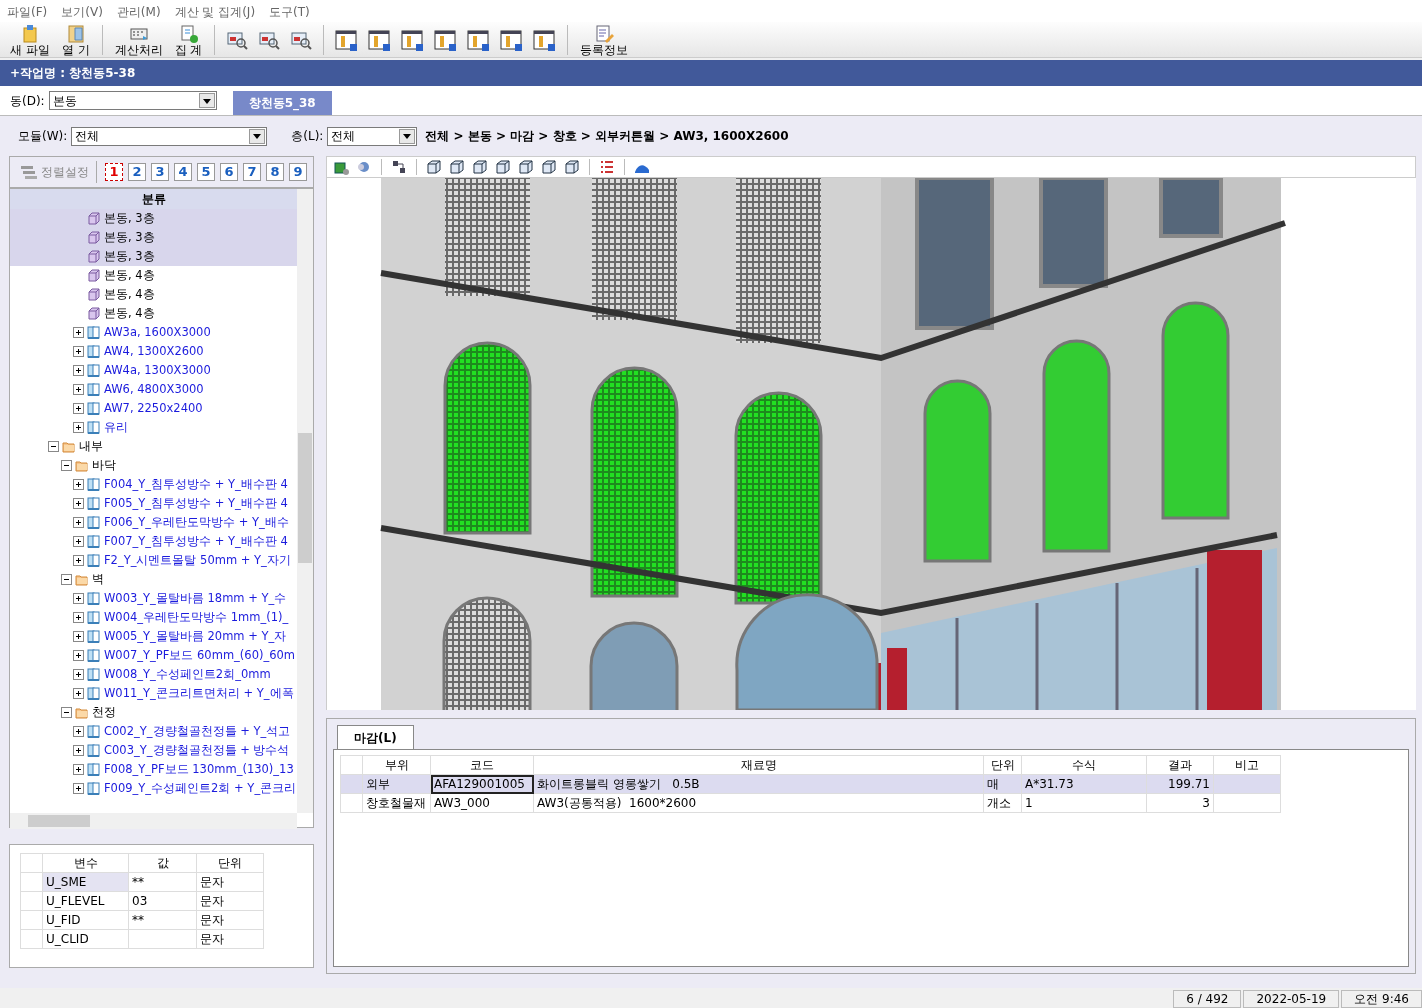 The image size is (1422, 1008). What do you see at coordinates (132, 100) in the screenshot?
I see `dropdown: 본동` at bounding box center [132, 100].